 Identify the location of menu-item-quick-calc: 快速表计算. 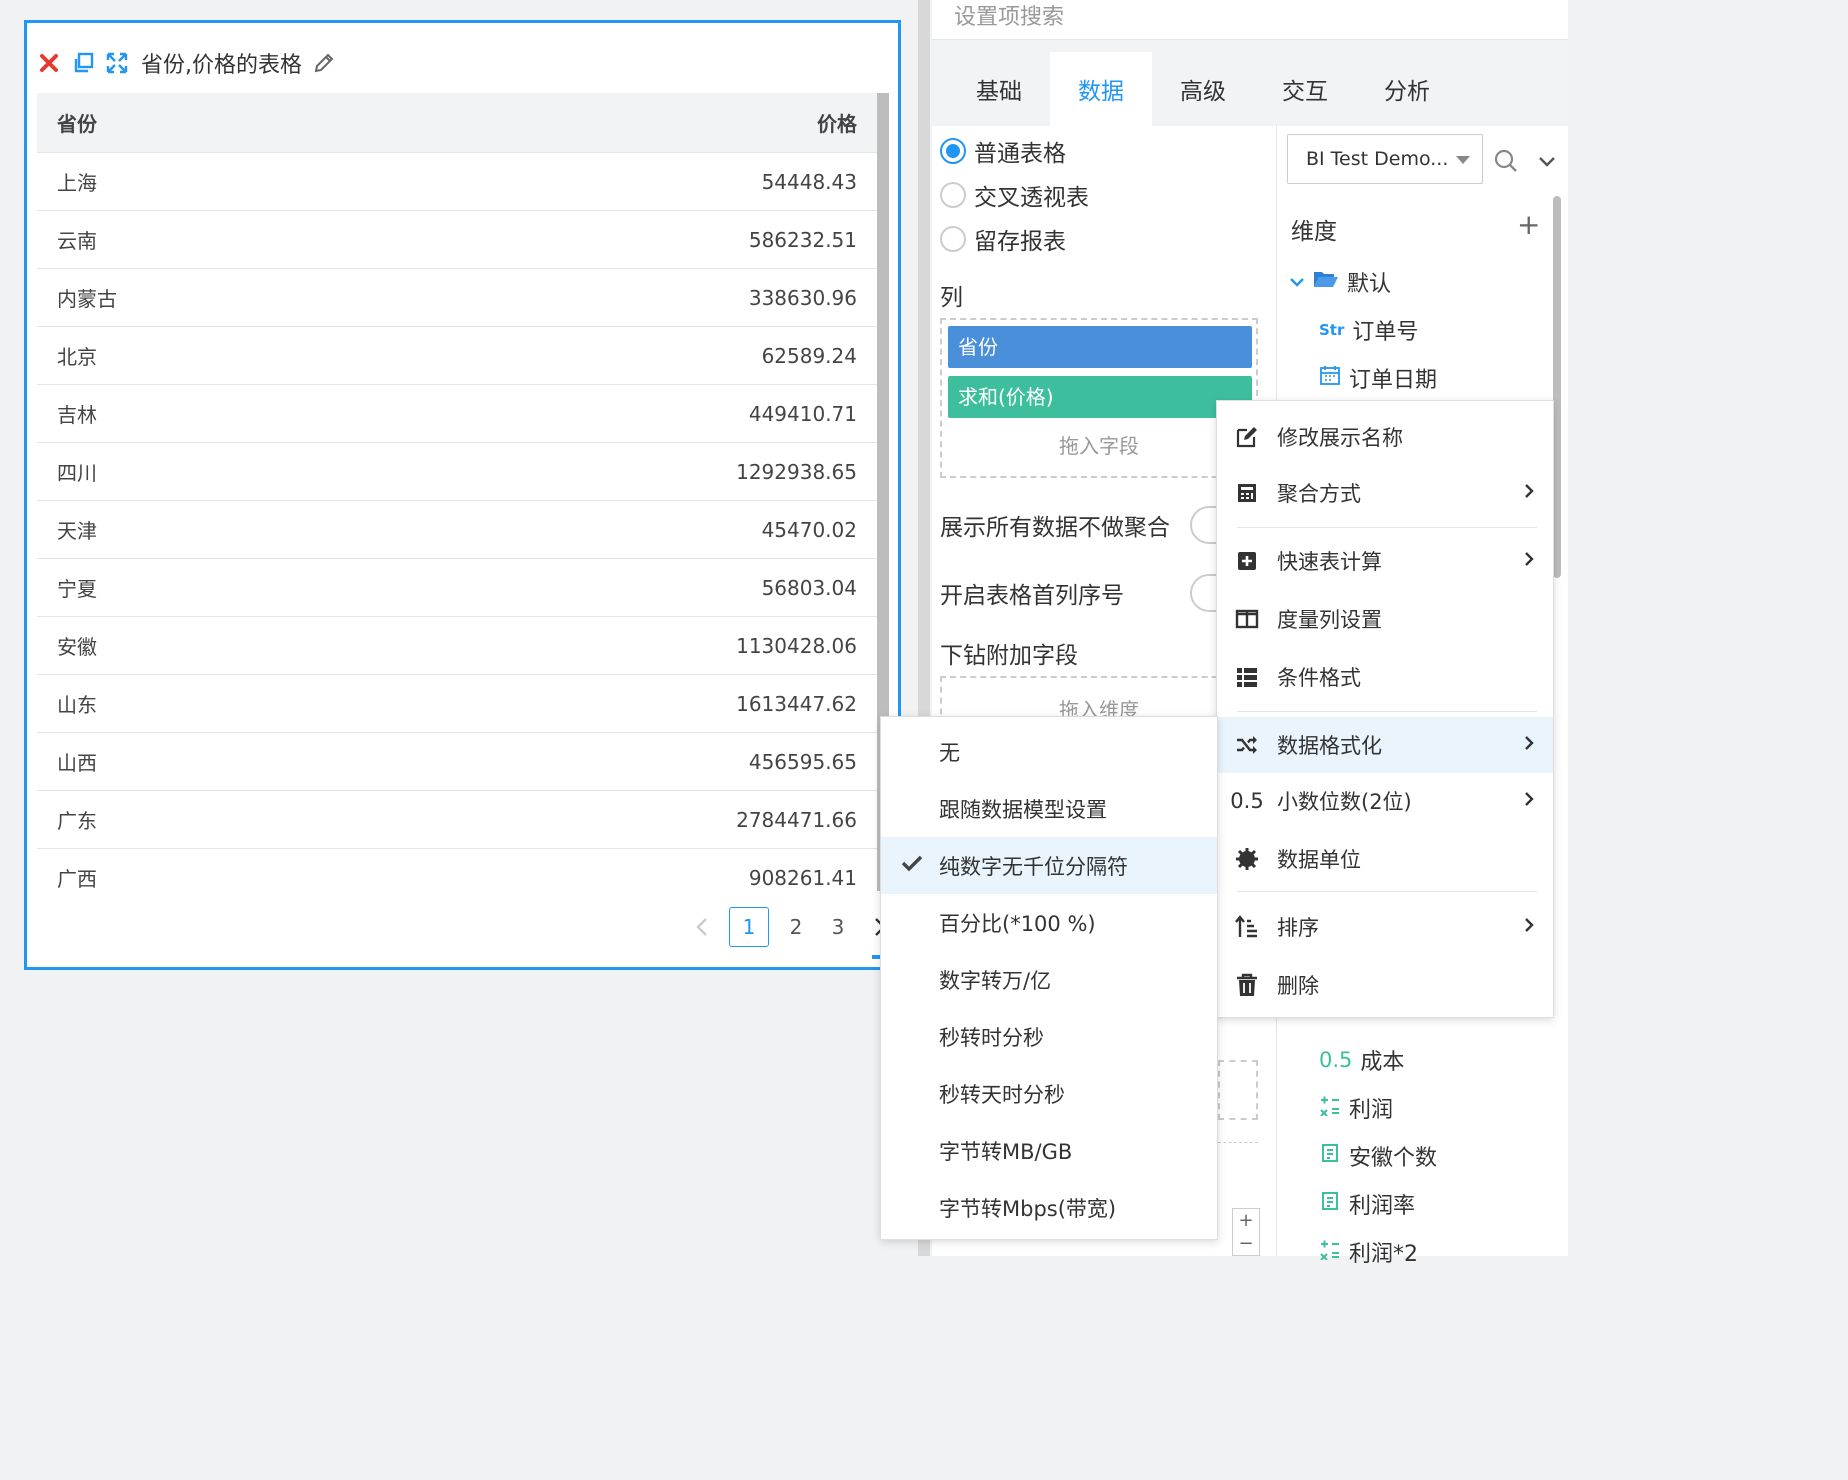
(1385, 561).